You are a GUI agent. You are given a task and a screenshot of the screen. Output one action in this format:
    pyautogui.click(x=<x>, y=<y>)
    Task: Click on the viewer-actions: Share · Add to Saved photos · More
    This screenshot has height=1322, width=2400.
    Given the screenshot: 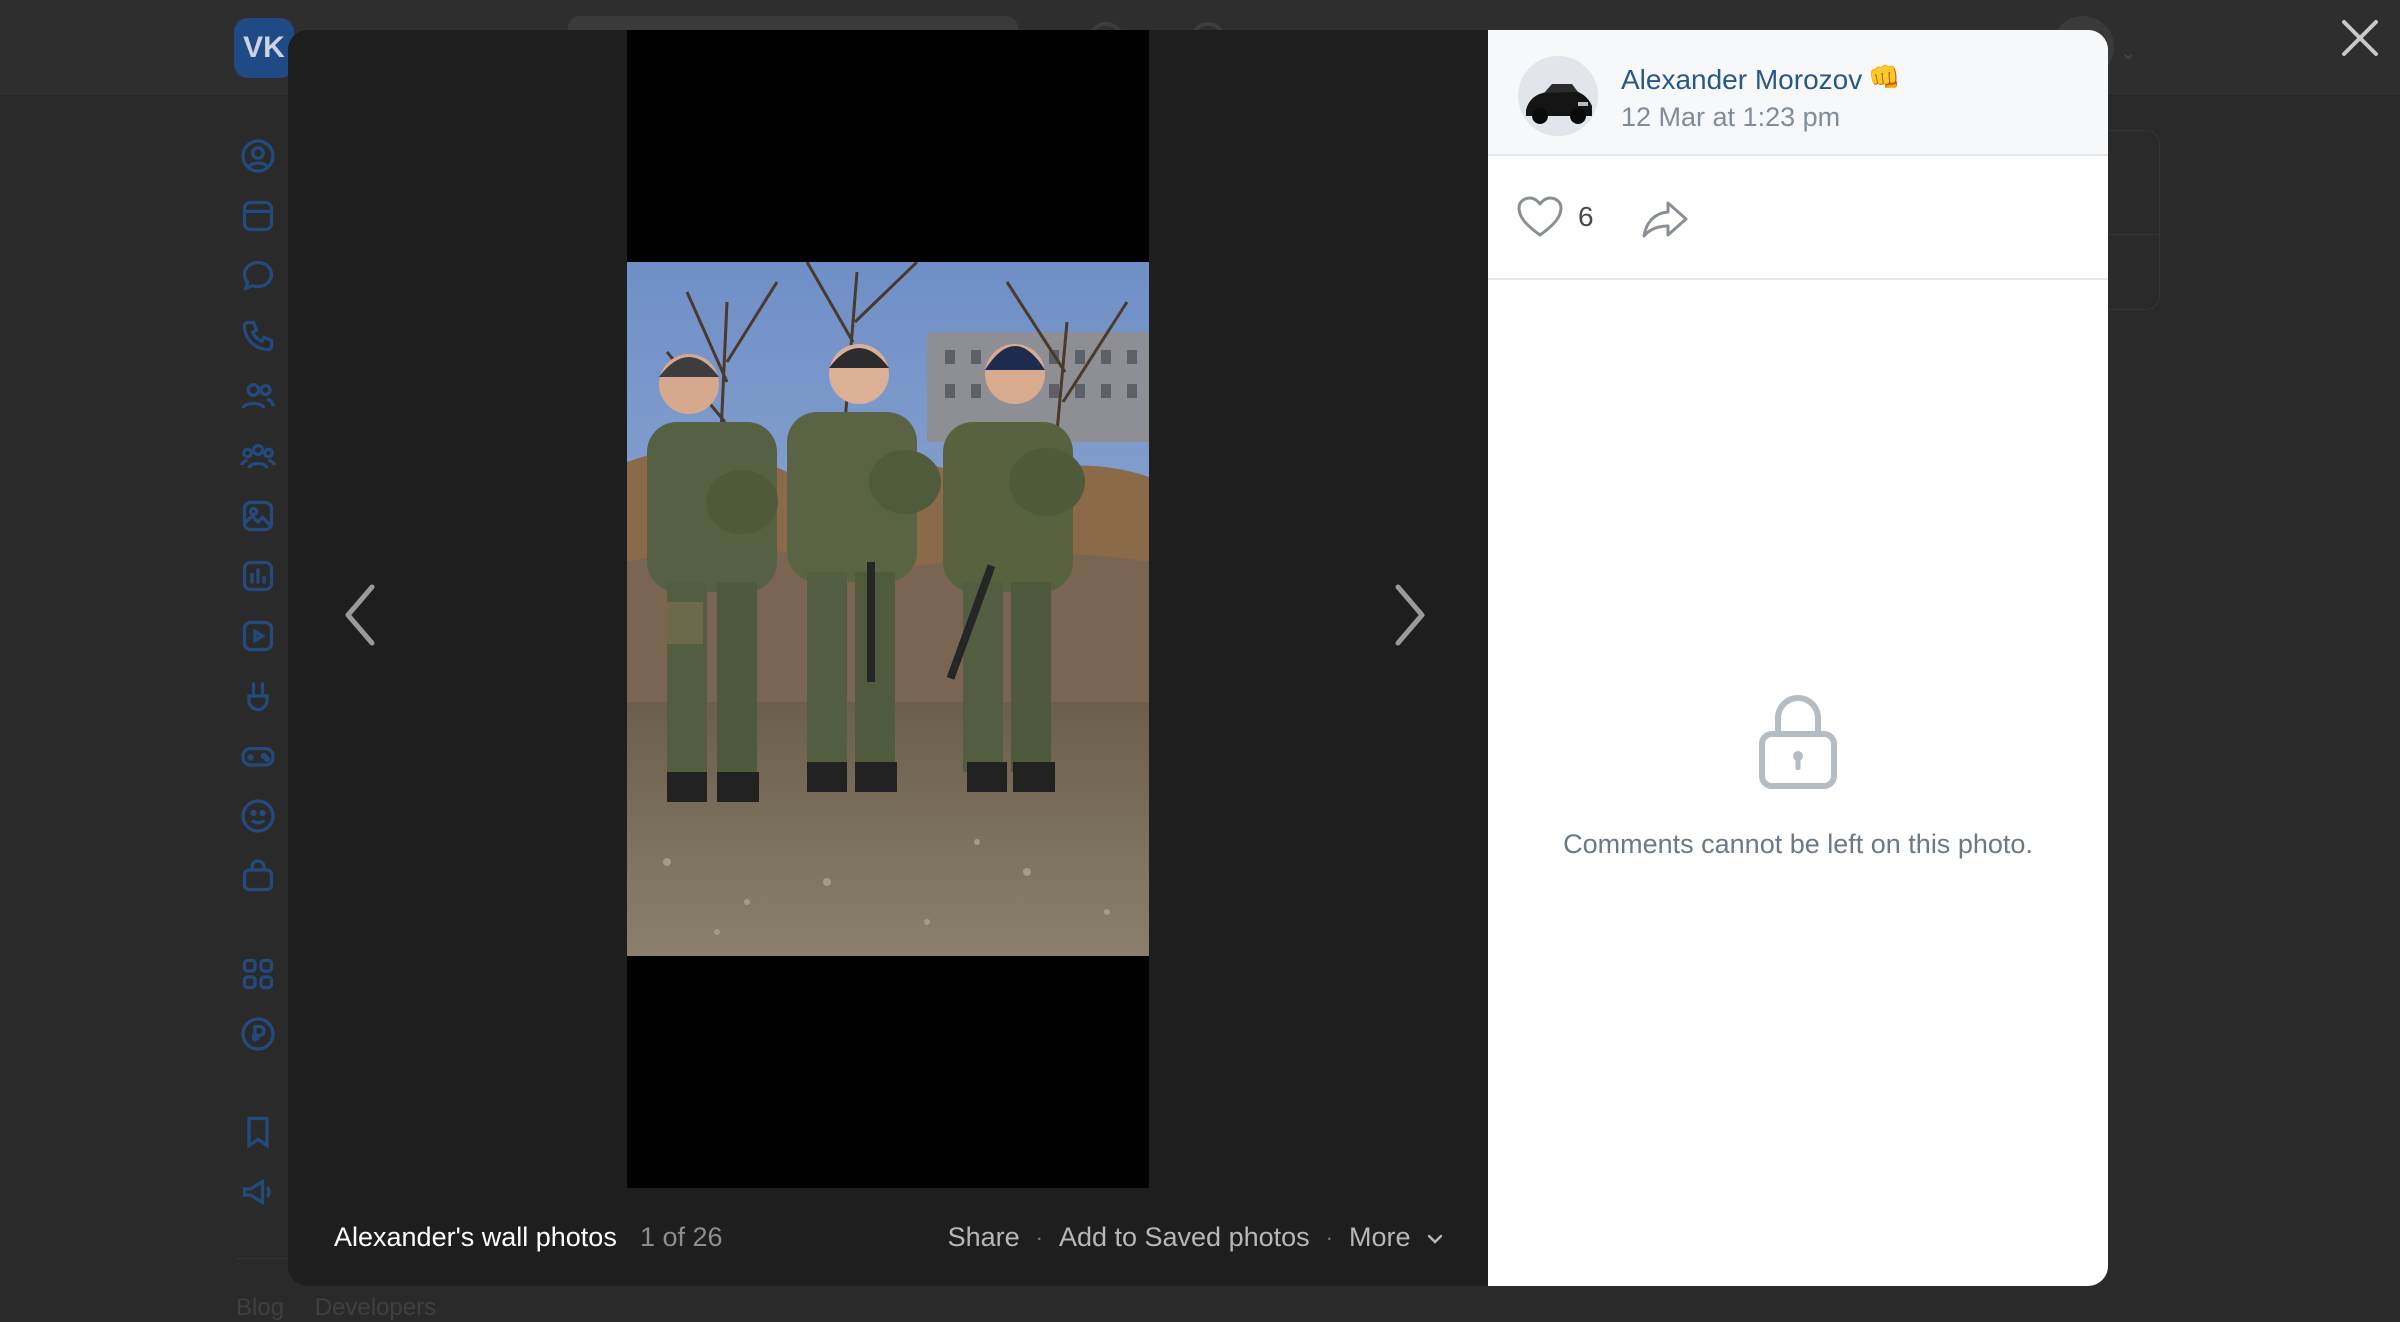 What is the action you would take?
    pyautogui.click(x=1196, y=1237)
    